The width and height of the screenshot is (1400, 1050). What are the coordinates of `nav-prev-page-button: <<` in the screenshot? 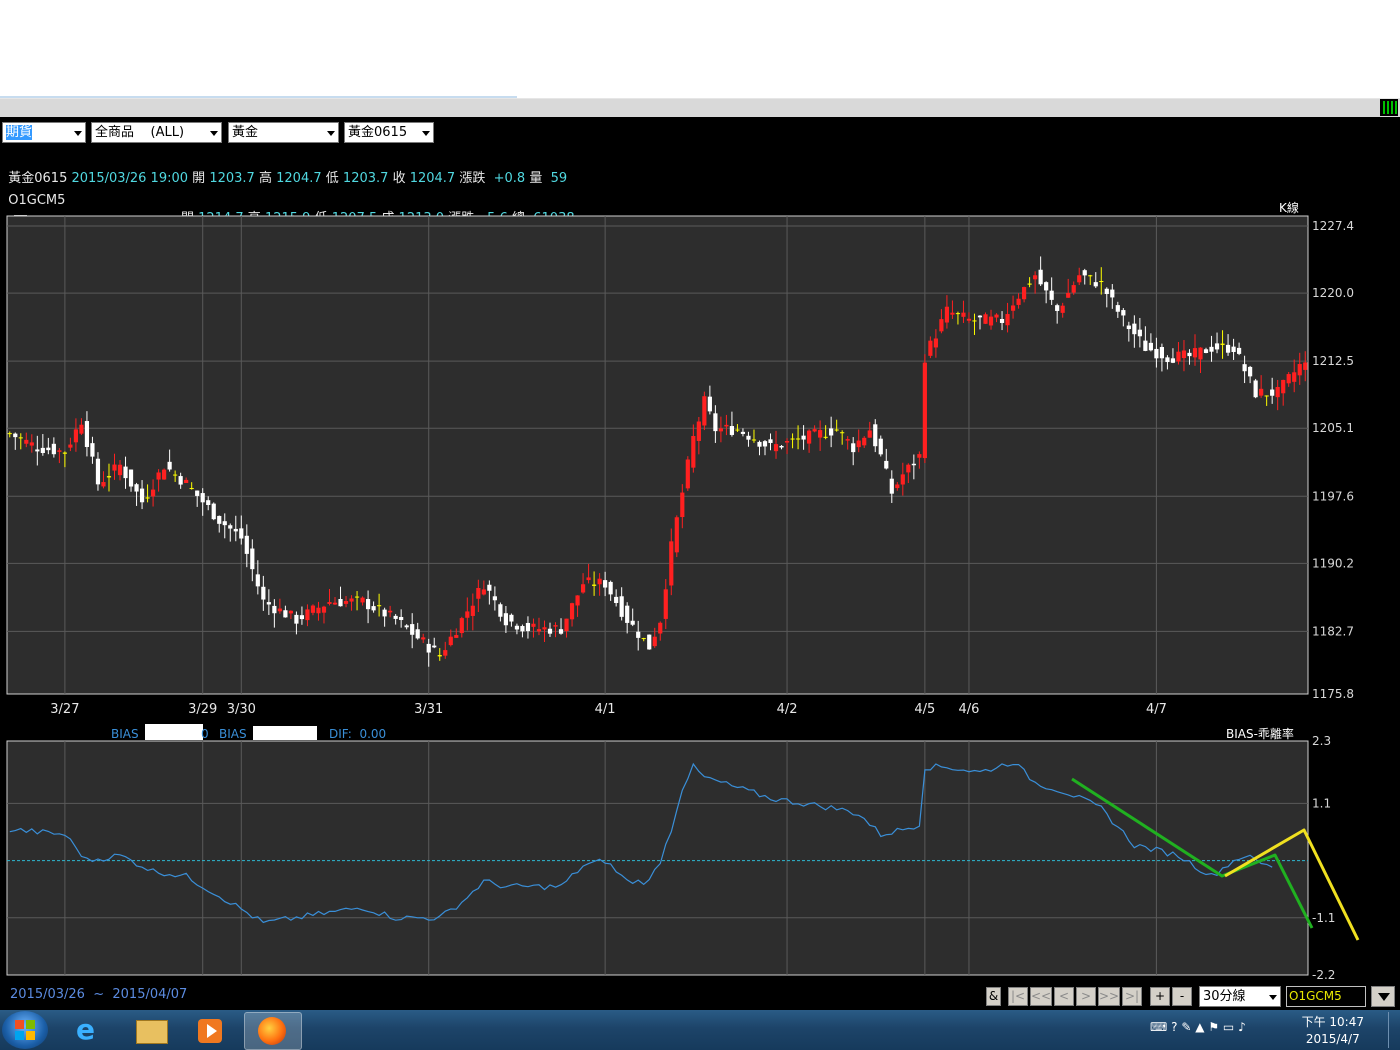 It's located at (1041, 996).